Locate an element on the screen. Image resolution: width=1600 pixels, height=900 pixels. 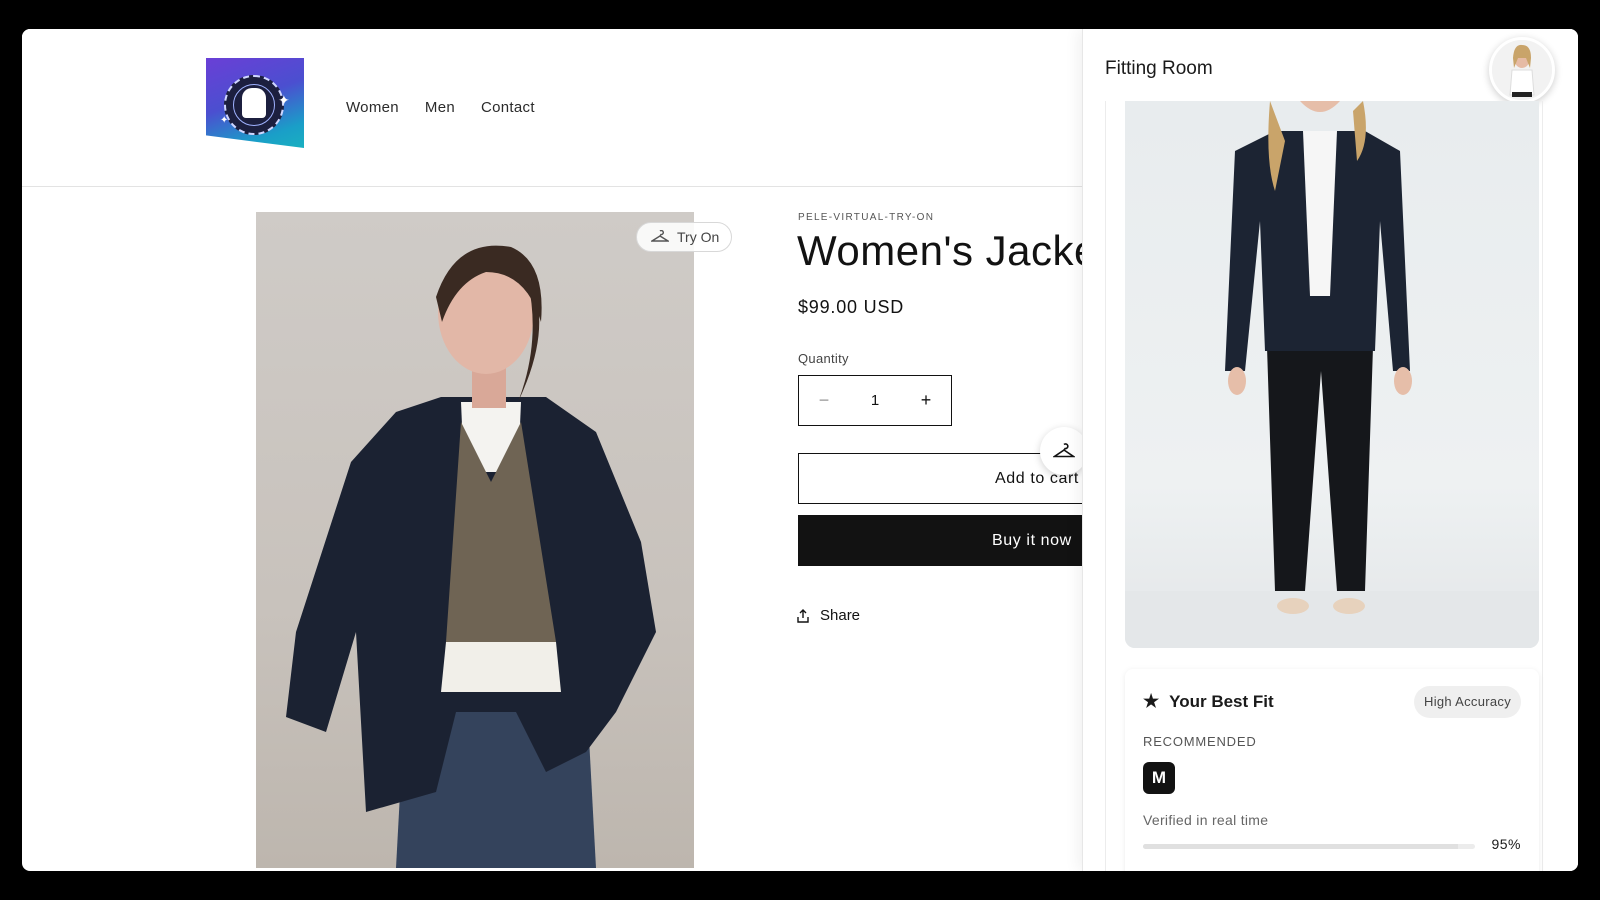
try-on-button: Try On is located at coordinates (684, 237).